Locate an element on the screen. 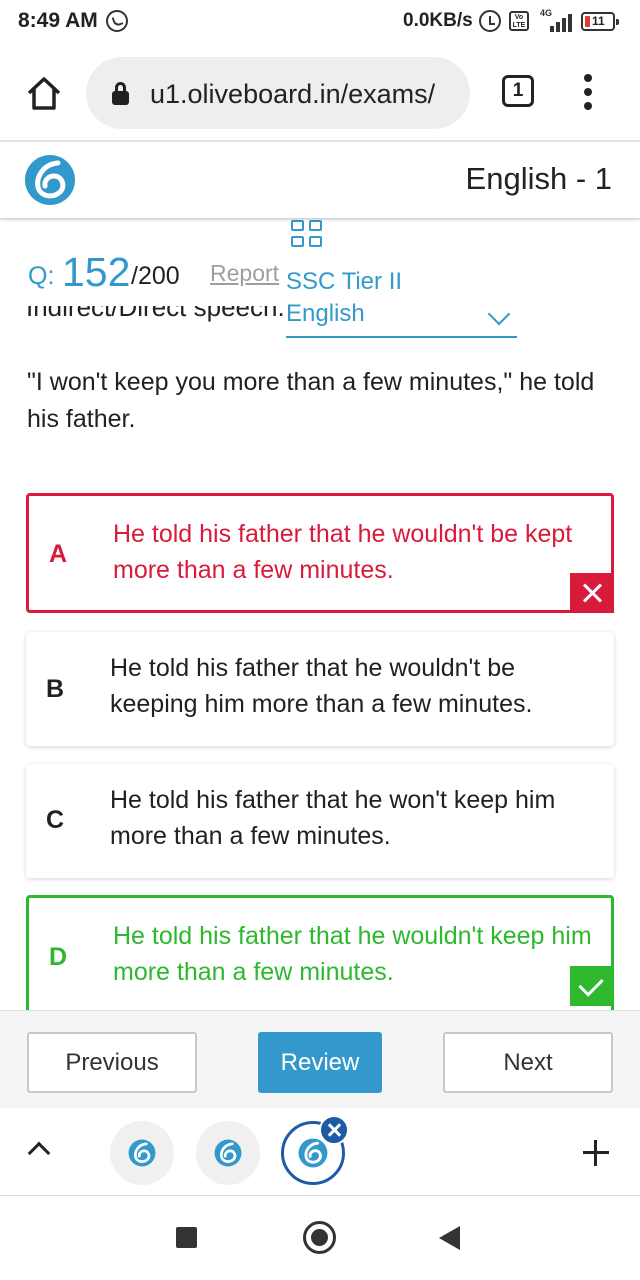  signal-icon: 4G is located at coordinates (557, 21).